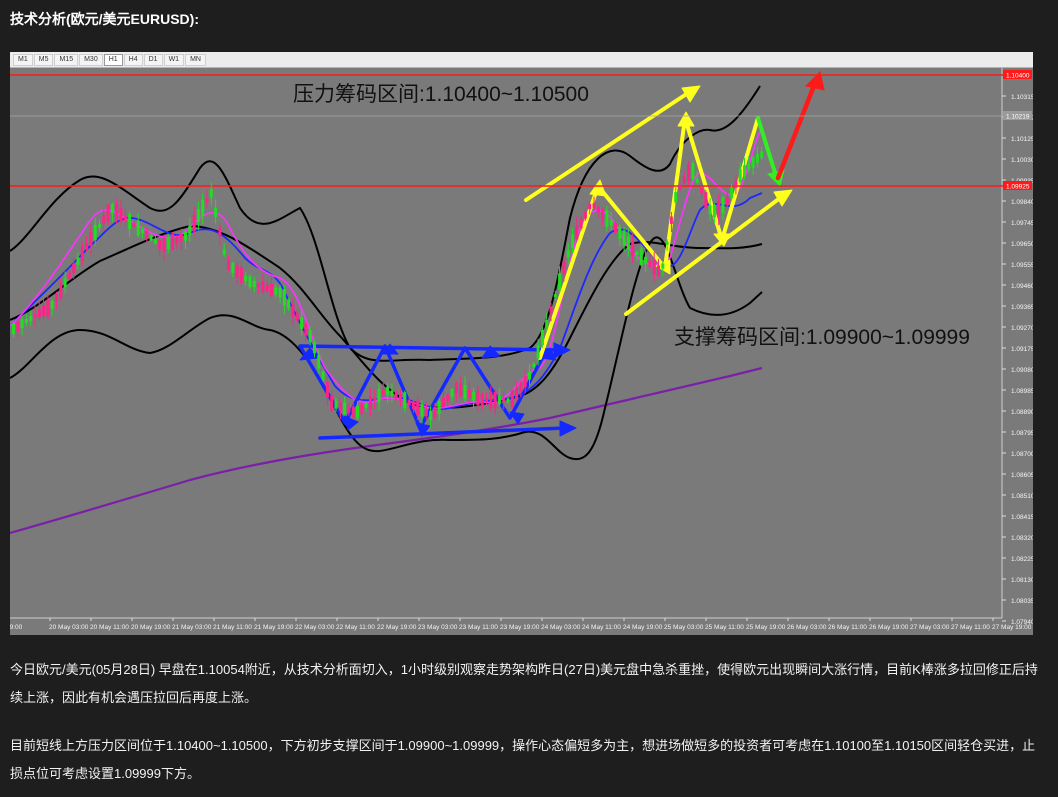 Image resolution: width=1058 pixels, height=797 pixels. What do you see at coordinates (43, 59) in the screenshot?
I see `timeframe-button-m5: M5` at bounding box center [43, 59].